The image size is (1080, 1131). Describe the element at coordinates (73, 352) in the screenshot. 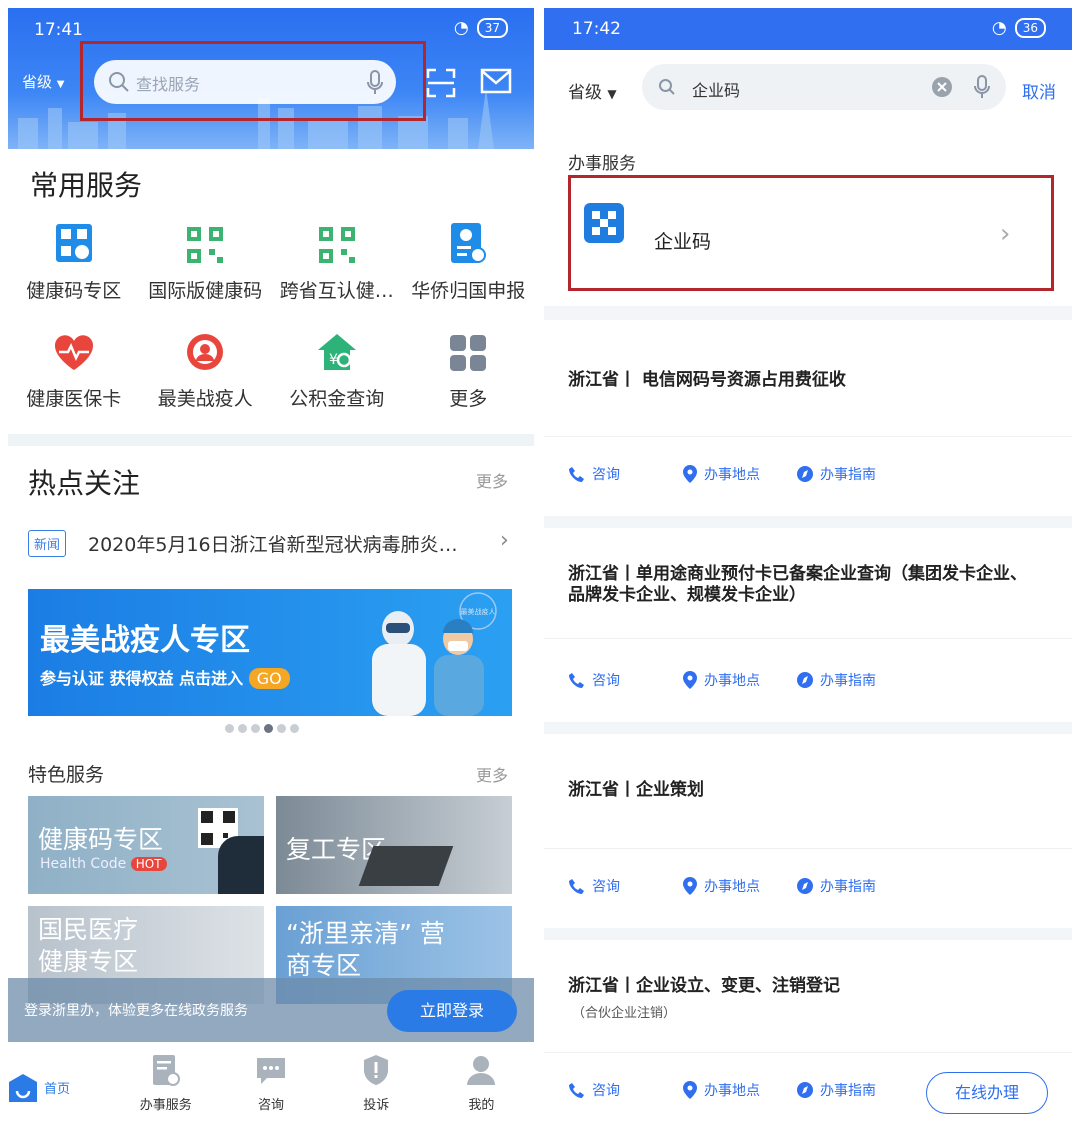

I see `heart-pulse-icon` at that location.